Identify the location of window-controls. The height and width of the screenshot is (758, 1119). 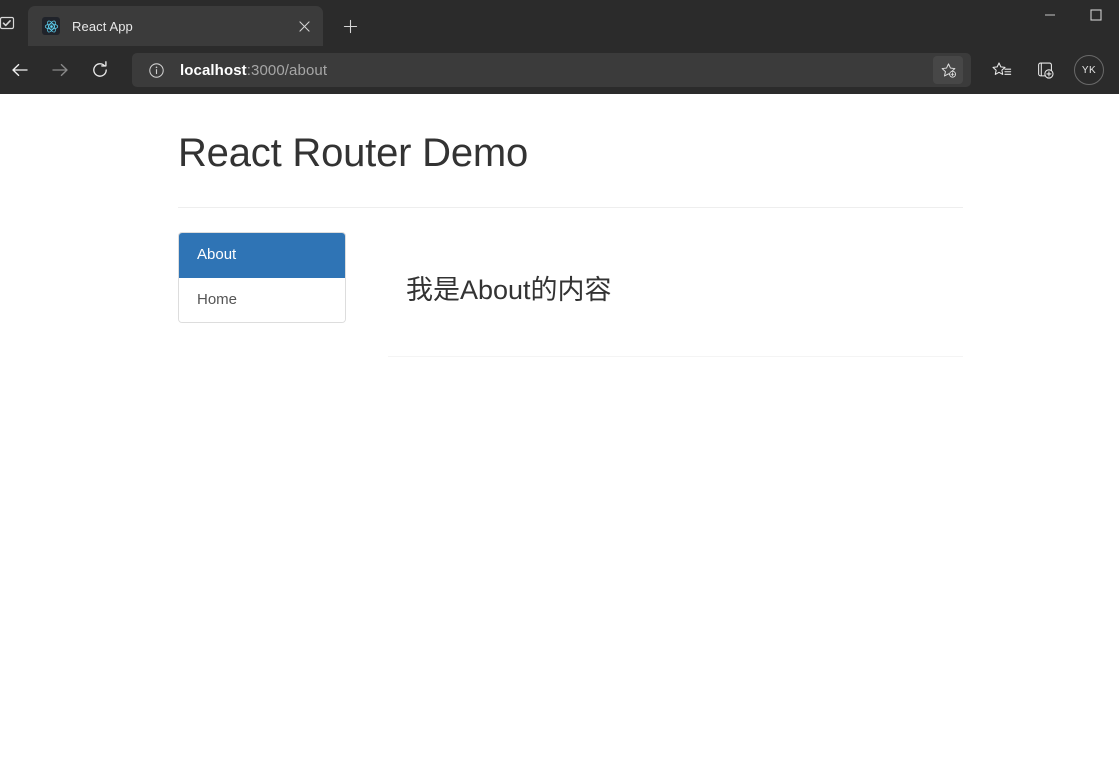
(1073, 15).